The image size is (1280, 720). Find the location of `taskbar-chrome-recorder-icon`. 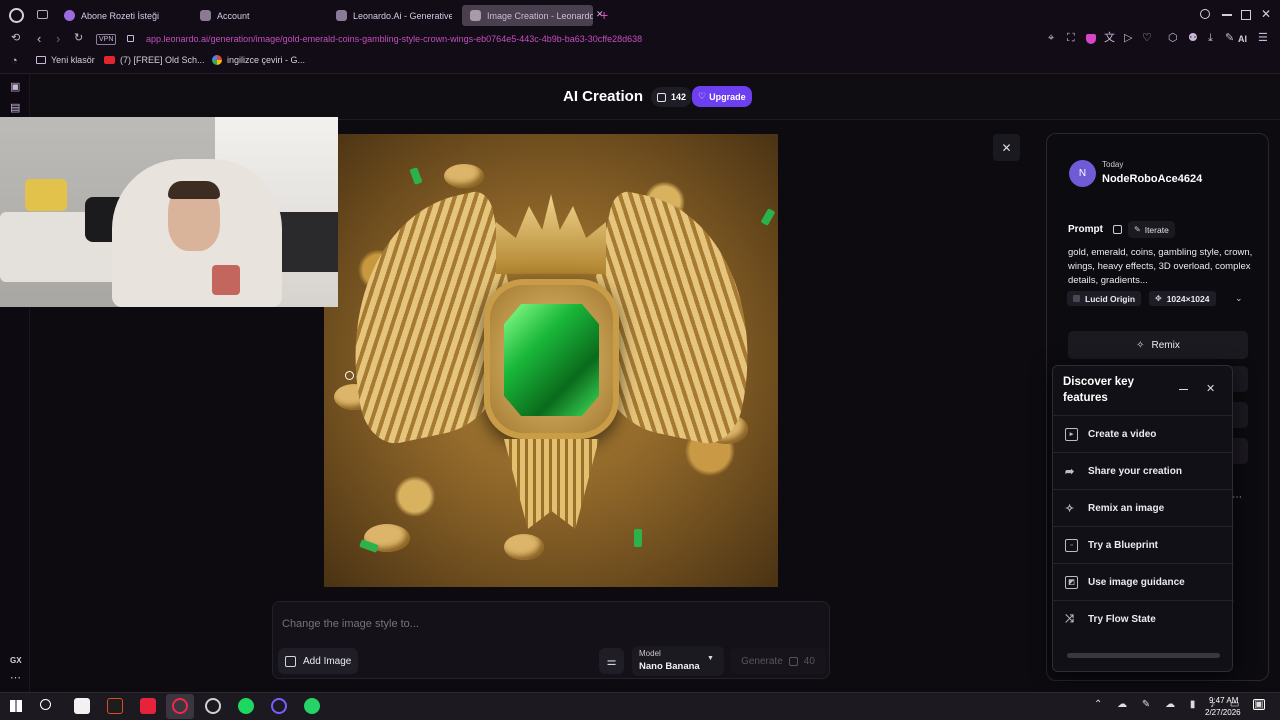

taskbar-chrome-recorder-icon is located at coordinates (213, 706).